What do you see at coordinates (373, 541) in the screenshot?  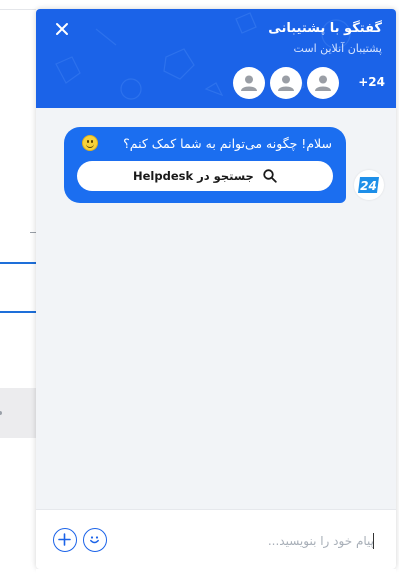 I see `text-caret` at bounding box center [373, 541].